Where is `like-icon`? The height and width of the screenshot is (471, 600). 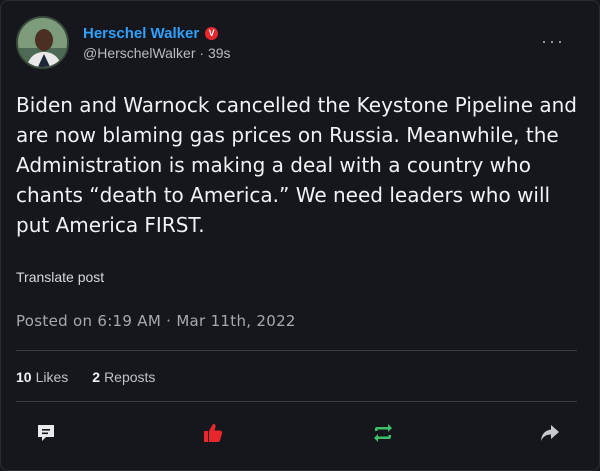
like-icon is located at coordinates (213, 433).